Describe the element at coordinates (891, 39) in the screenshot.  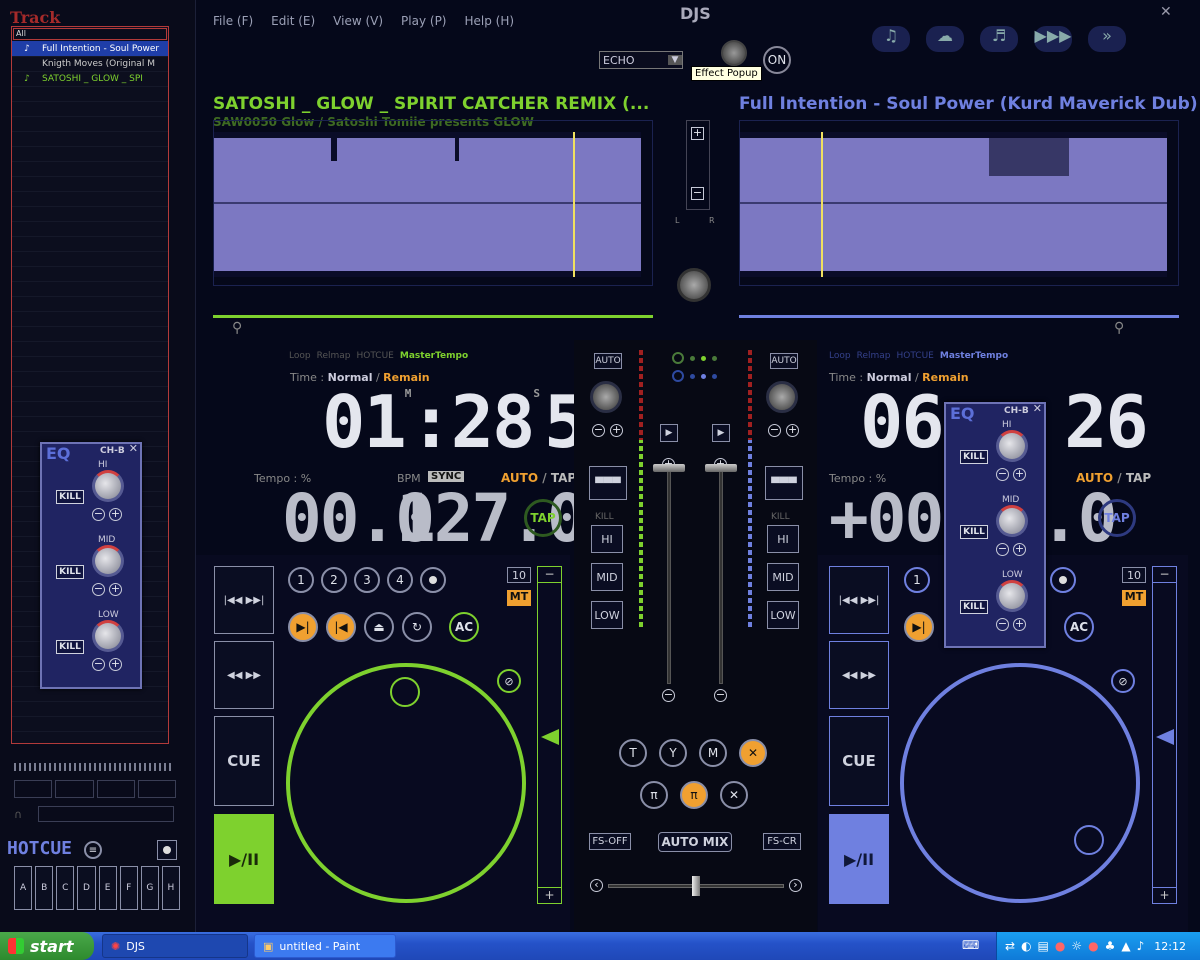
I see `music-note-icon: ♫` at that location.